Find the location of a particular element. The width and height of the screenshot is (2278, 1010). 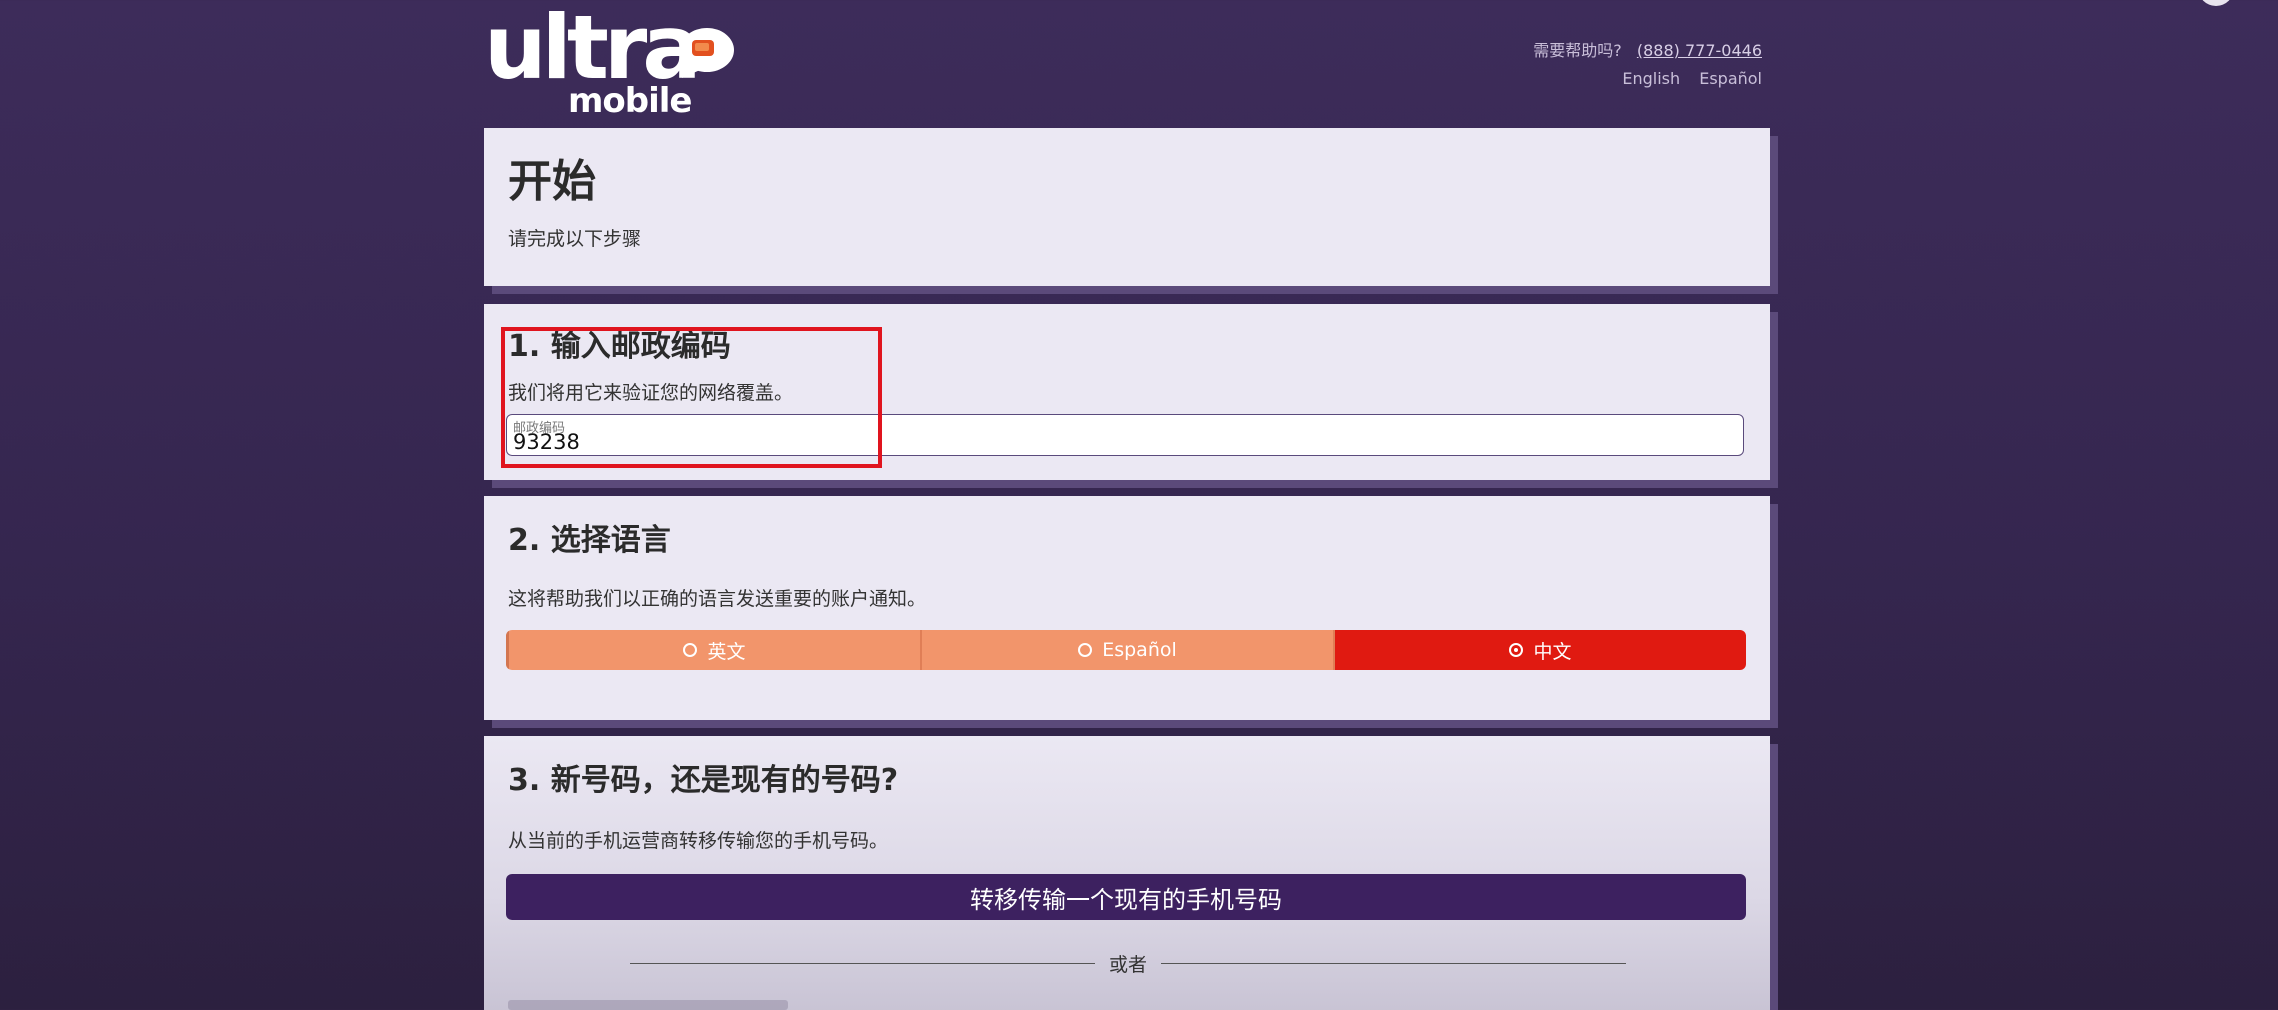

or-label: 或者 is located at coordinates (1128, 964).